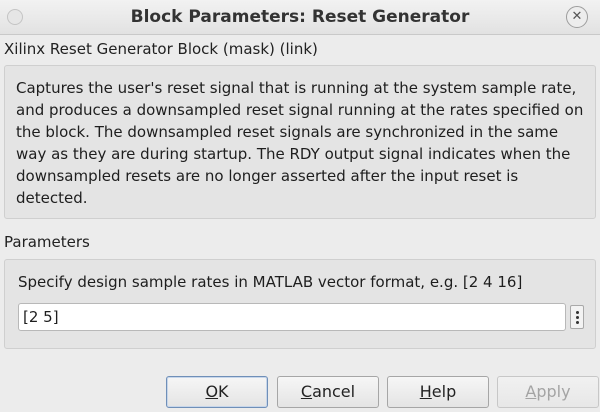 This screenshot has height=412, width=600. What do you see at coordinates (531, 391) in the screenshot?
I see `apply-mnemonic: A` at bounding box center [531, 391].